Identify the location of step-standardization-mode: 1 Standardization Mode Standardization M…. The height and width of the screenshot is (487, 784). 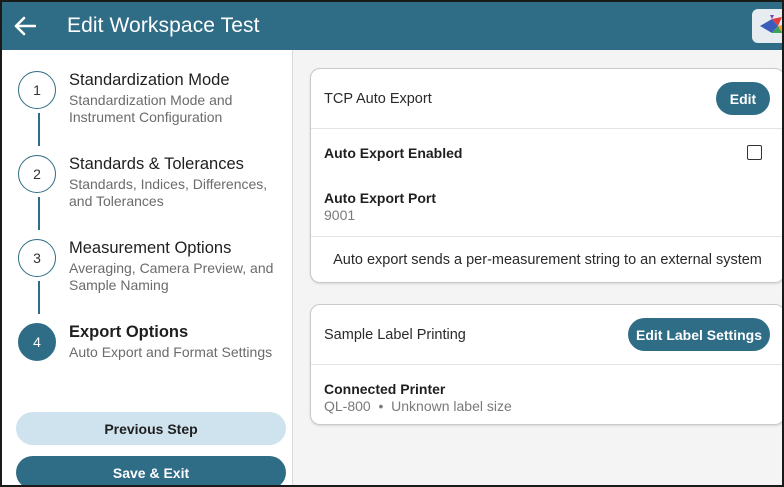
(153, 101).